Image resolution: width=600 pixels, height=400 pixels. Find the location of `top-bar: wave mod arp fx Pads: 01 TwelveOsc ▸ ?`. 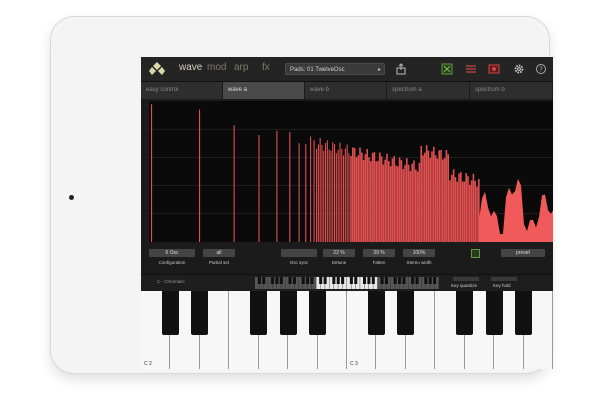

top-bar: wave mod arp fx Pads: 01 TwelveOsc ▸ ? is located at coordinates (347, 69).